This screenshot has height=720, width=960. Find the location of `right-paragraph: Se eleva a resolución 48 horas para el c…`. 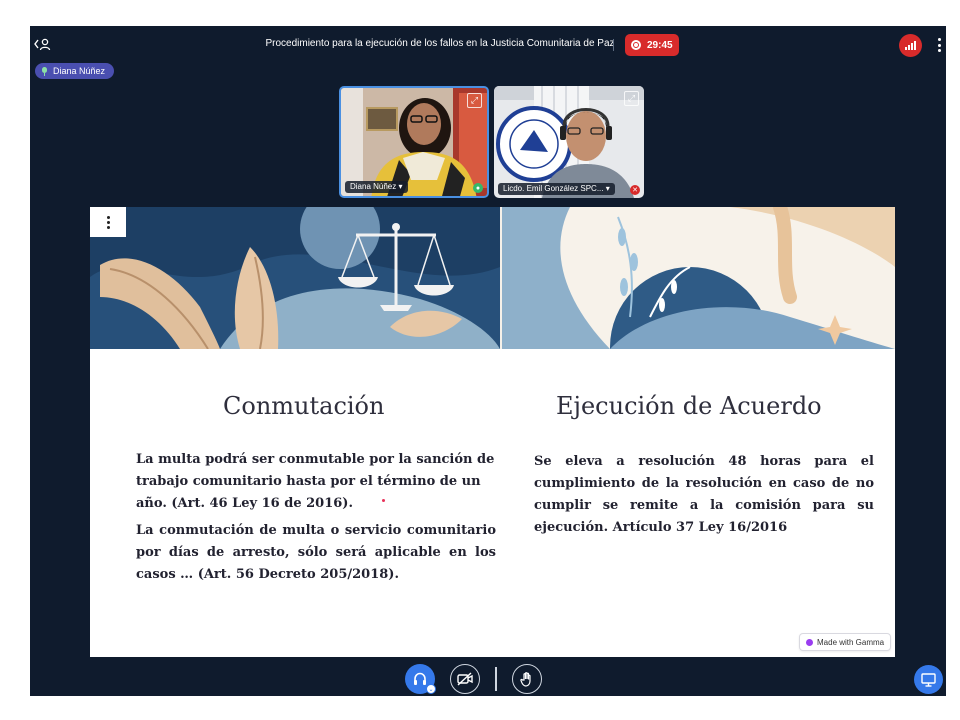

right-paragraph: Se eleva a resolución 48 horas para el c… is located at coordinates (704, 494).